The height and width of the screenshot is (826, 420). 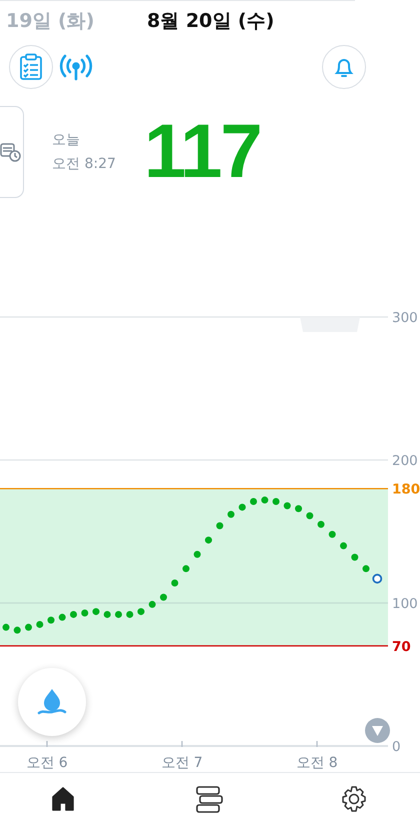 I want to click on settings-icon, so click(x=354, y=799).